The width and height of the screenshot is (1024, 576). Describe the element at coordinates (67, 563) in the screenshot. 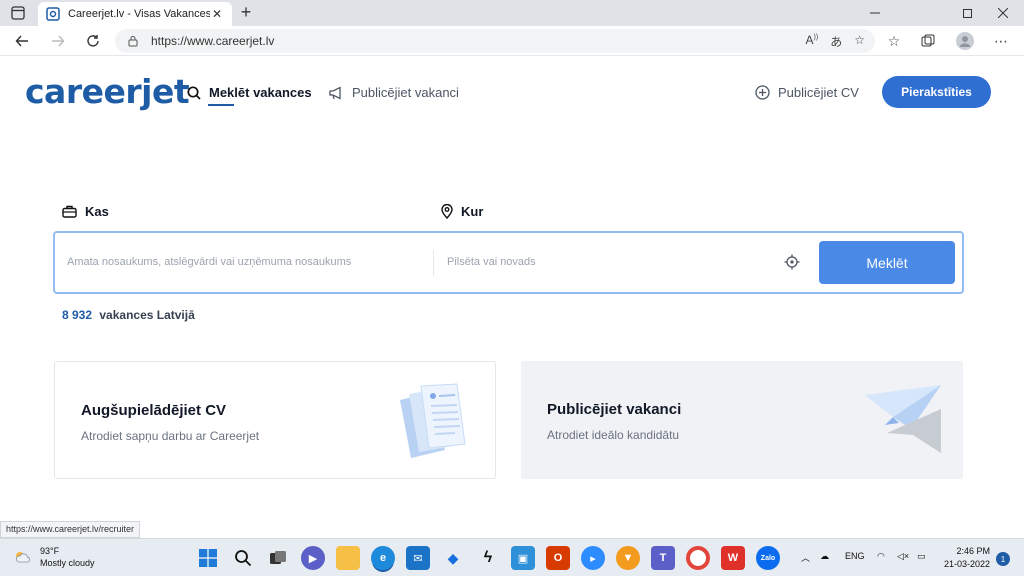

I see `weather-desc: Mostly cloudy` at that location.